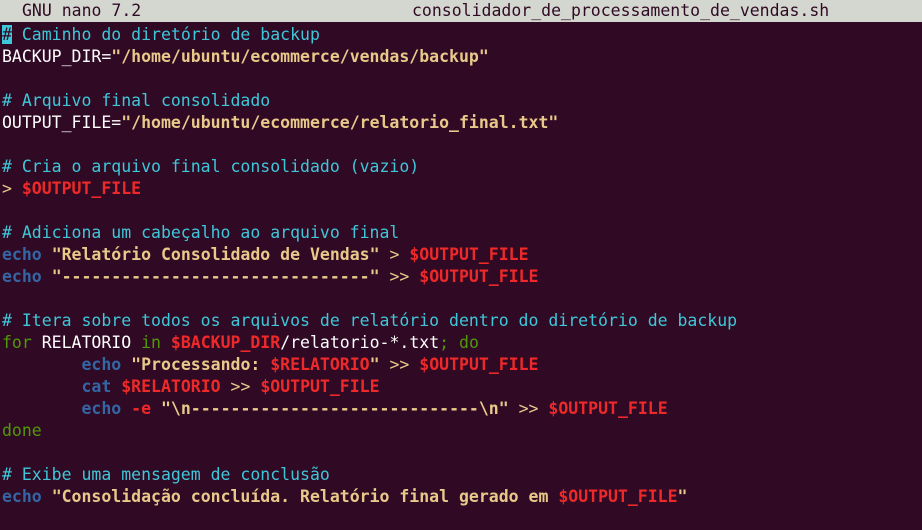 The image size is (922, 530). What do you see at coordinates (141, 408) in the screenshot?
I see `code-token: -e` at bounding box center [141, 408].